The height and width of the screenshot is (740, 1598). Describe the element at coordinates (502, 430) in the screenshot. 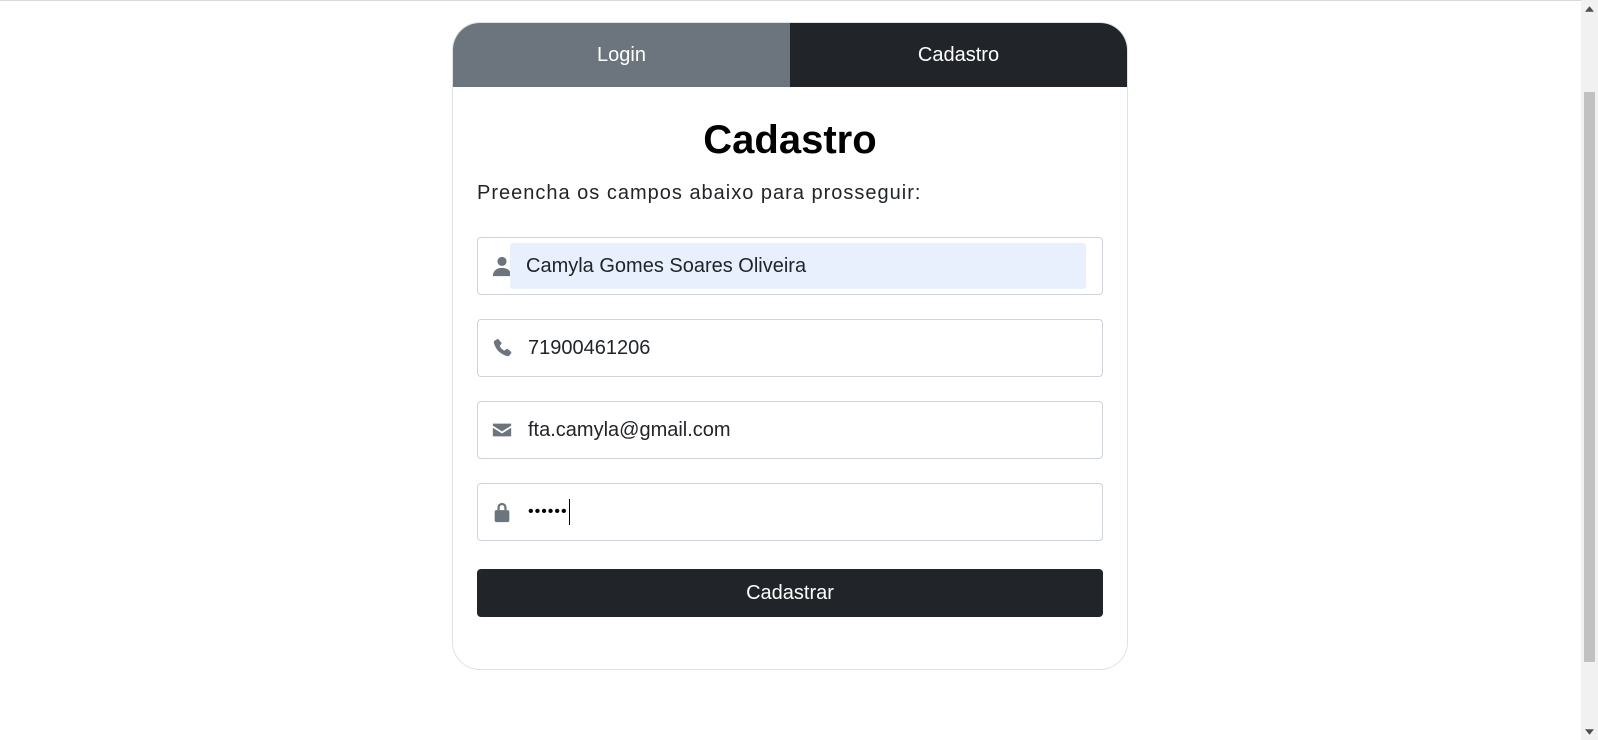

I see `envelope-icon` at that location.